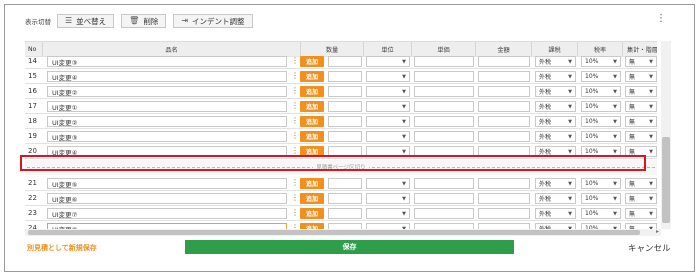  Describe the element at coordinates (38, 21) in the screenshot. I see `view-toggle-label: 表示切替` at that location.